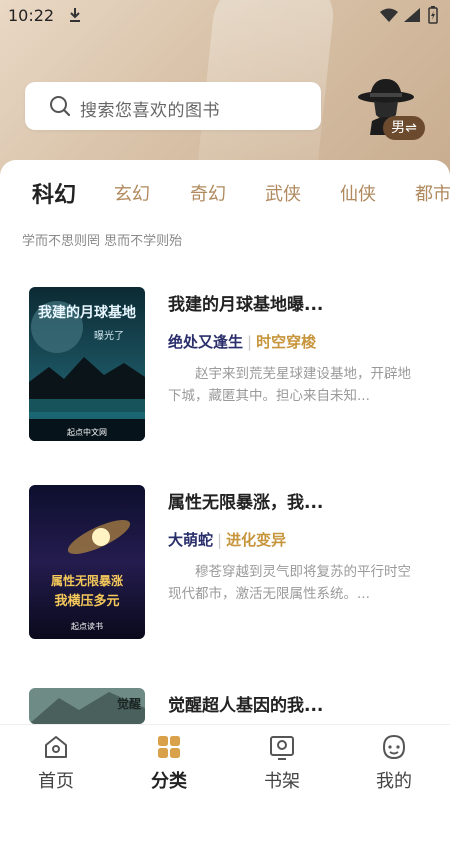 This screenshot has height=848, width=450. I want to click on book-cover: 属性无限暴涨 我横压多元 起点读书, so click(87, 562).